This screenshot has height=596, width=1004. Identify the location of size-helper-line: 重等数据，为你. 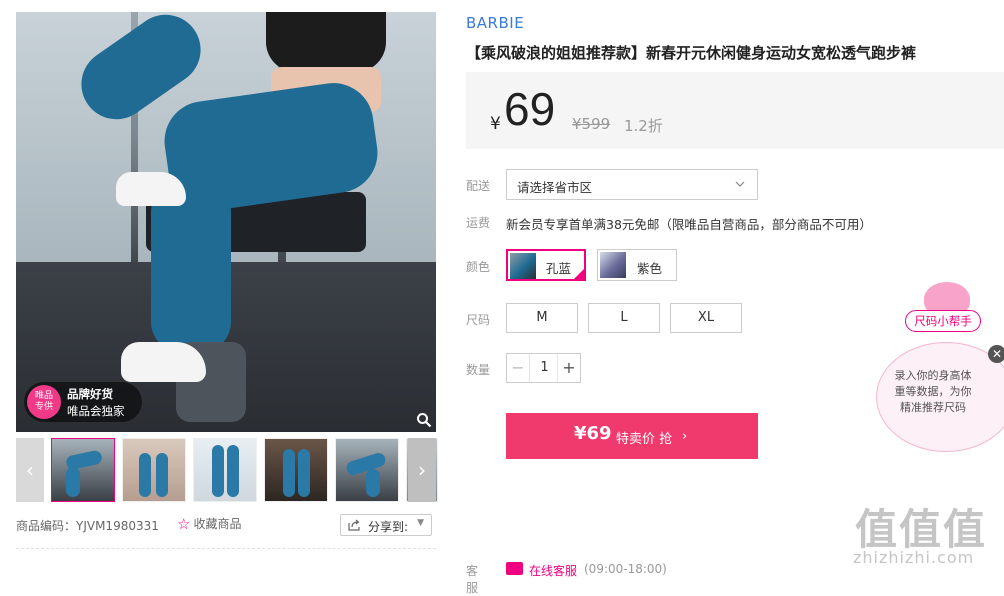
(933, 391).